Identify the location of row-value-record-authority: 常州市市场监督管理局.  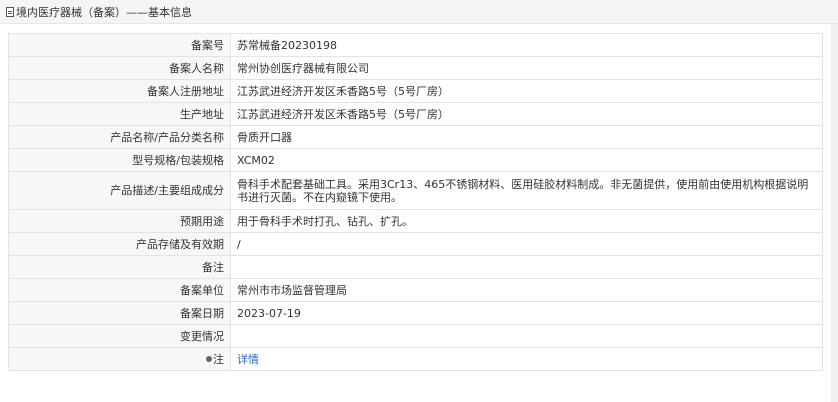
(526, 290).